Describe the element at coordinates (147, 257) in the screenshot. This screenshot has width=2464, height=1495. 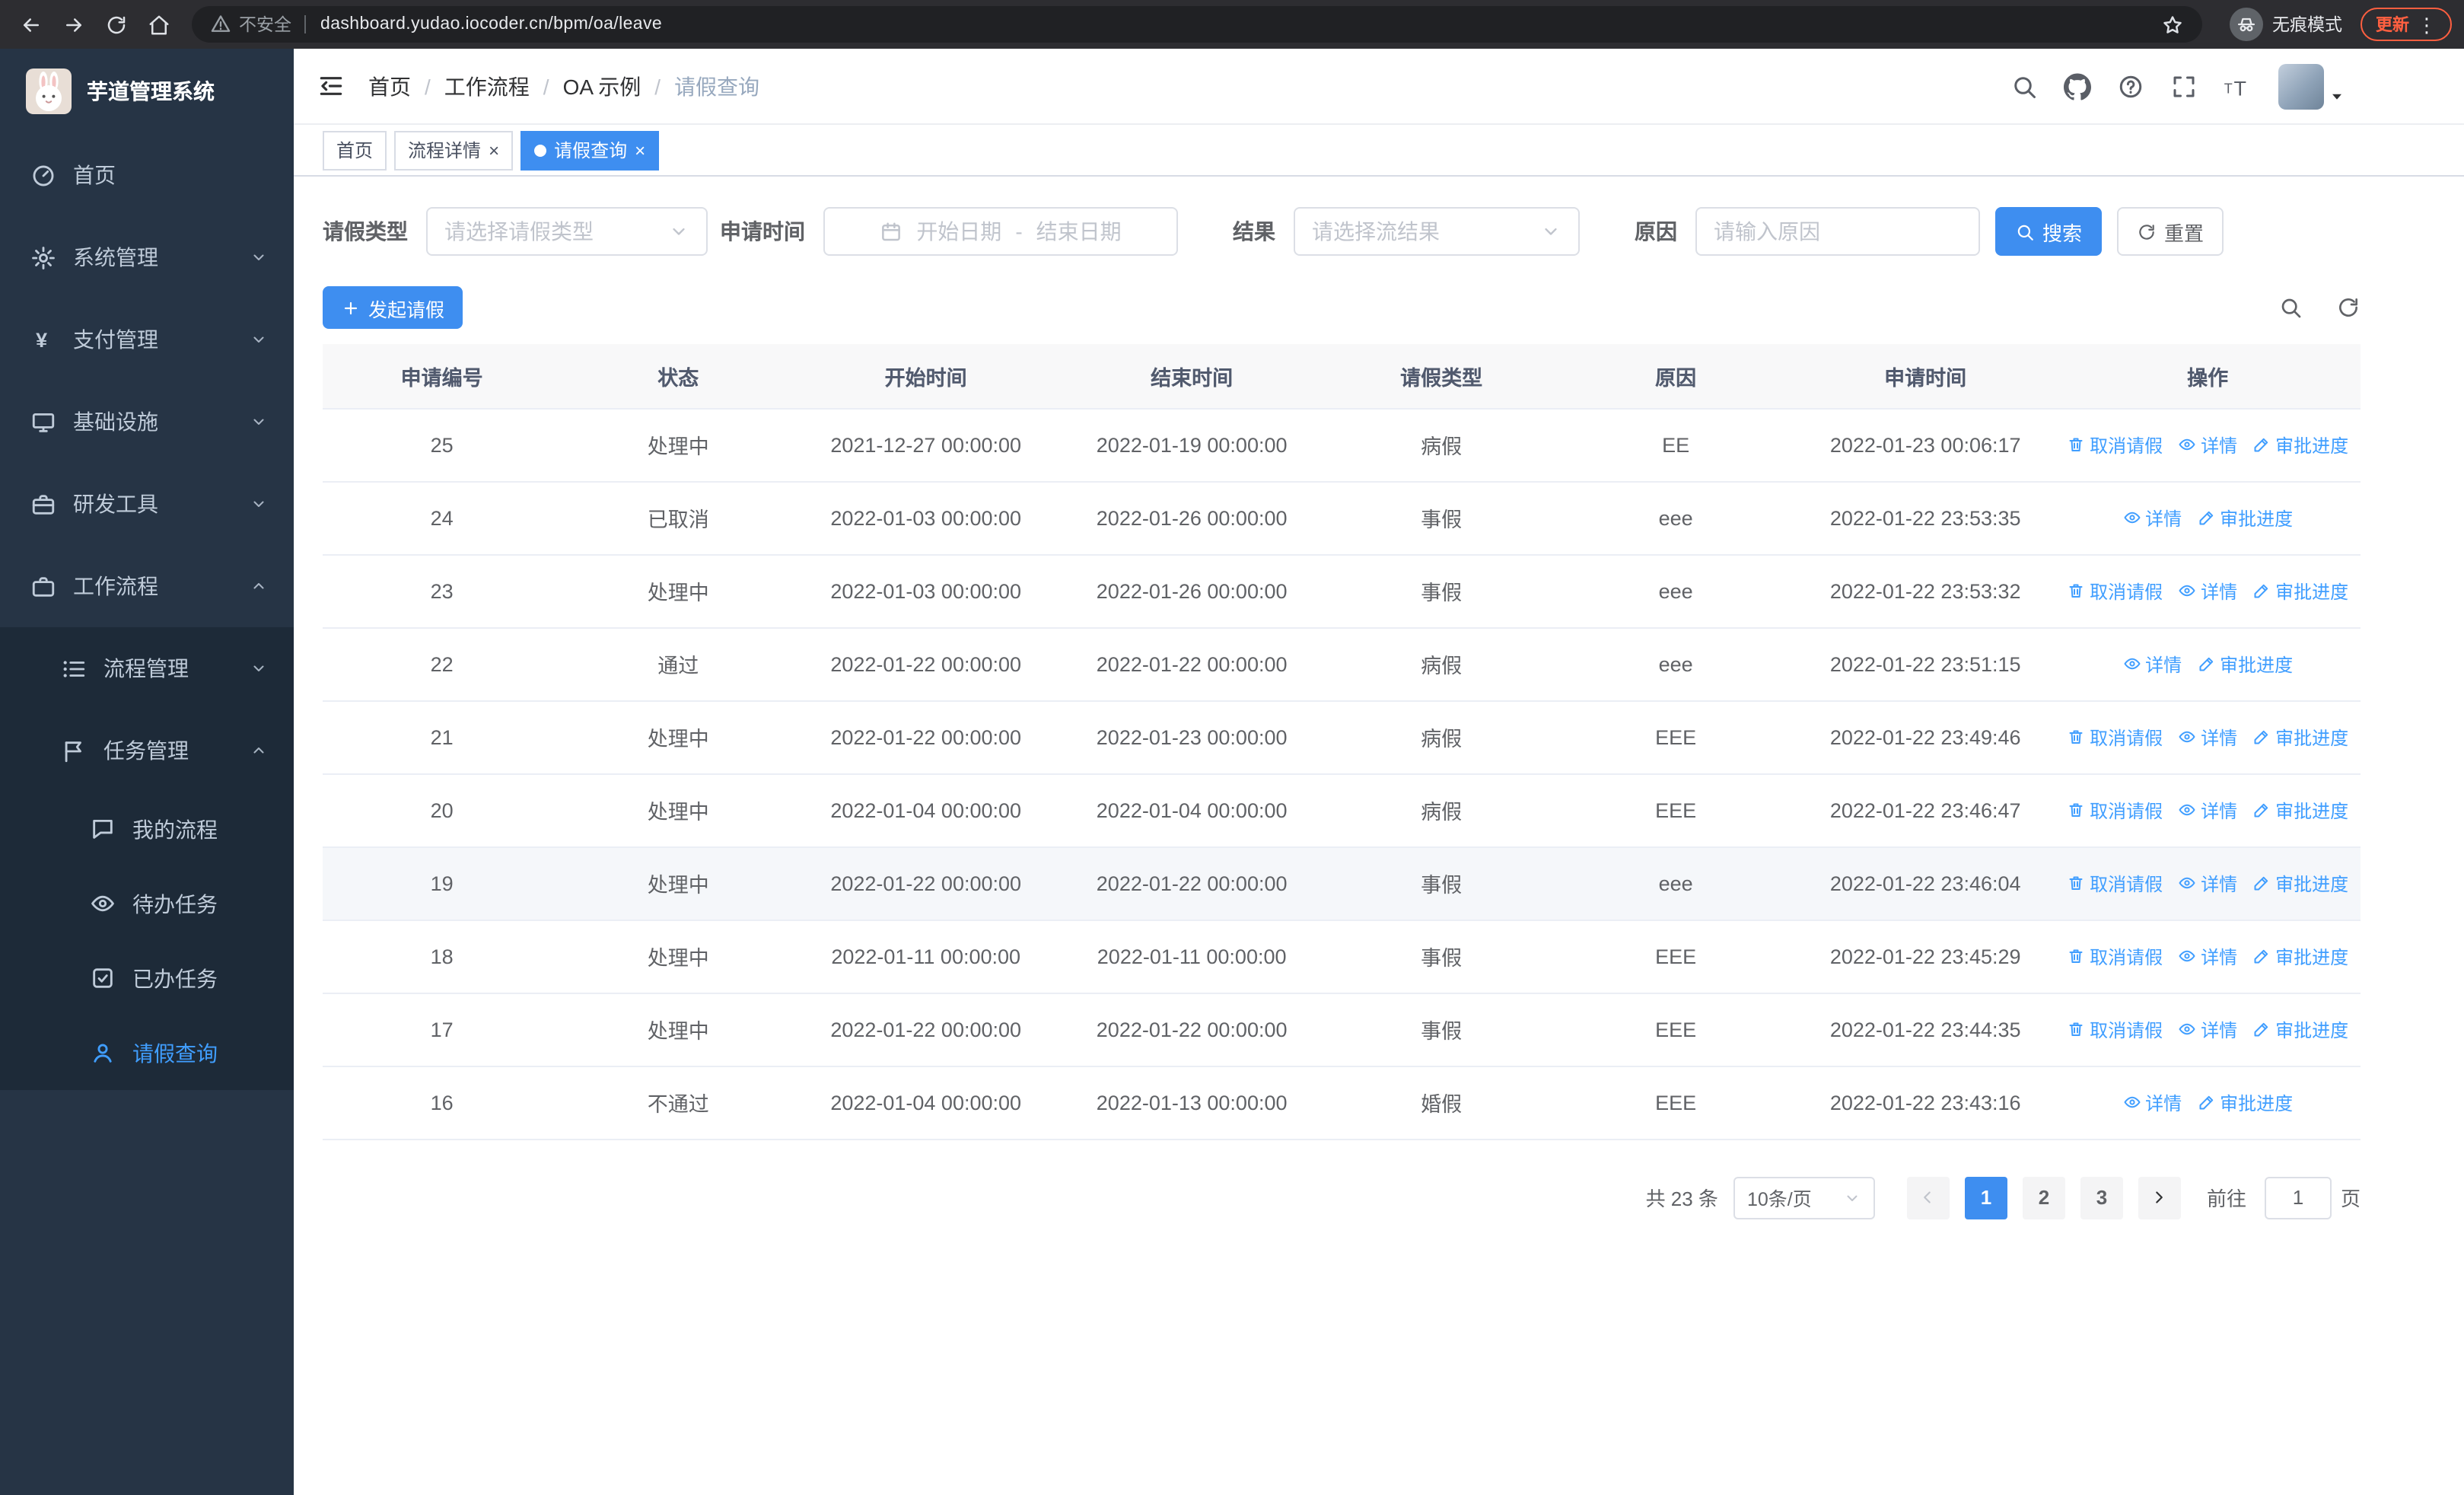
I see `sidebar-item: 系统管理` at that location.